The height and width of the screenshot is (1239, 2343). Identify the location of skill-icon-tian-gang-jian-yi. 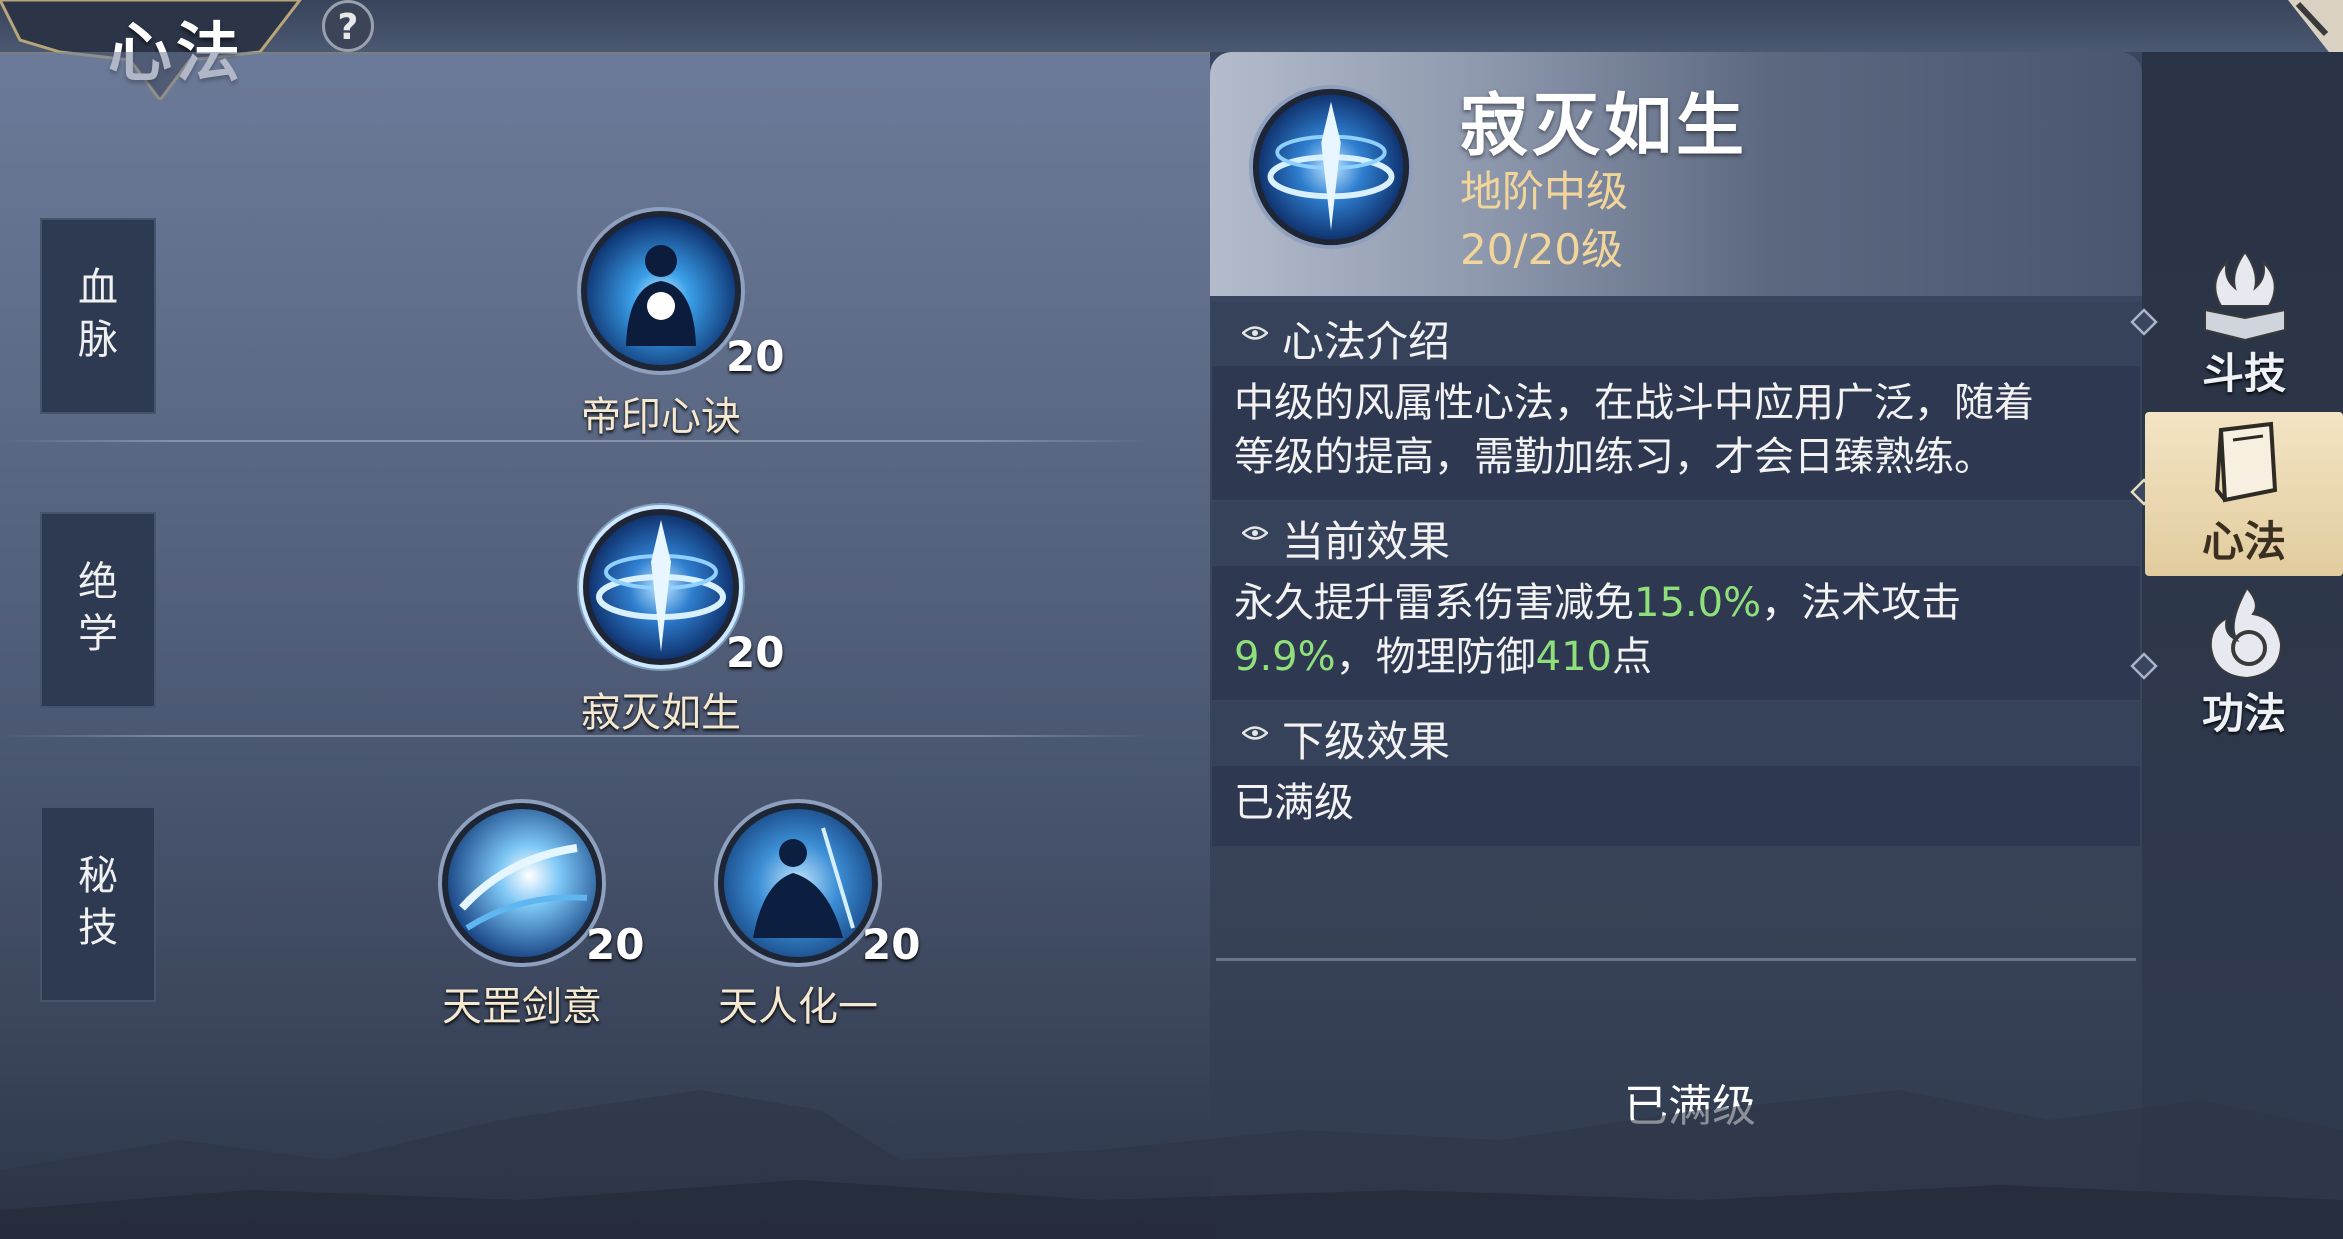
(522, 883).